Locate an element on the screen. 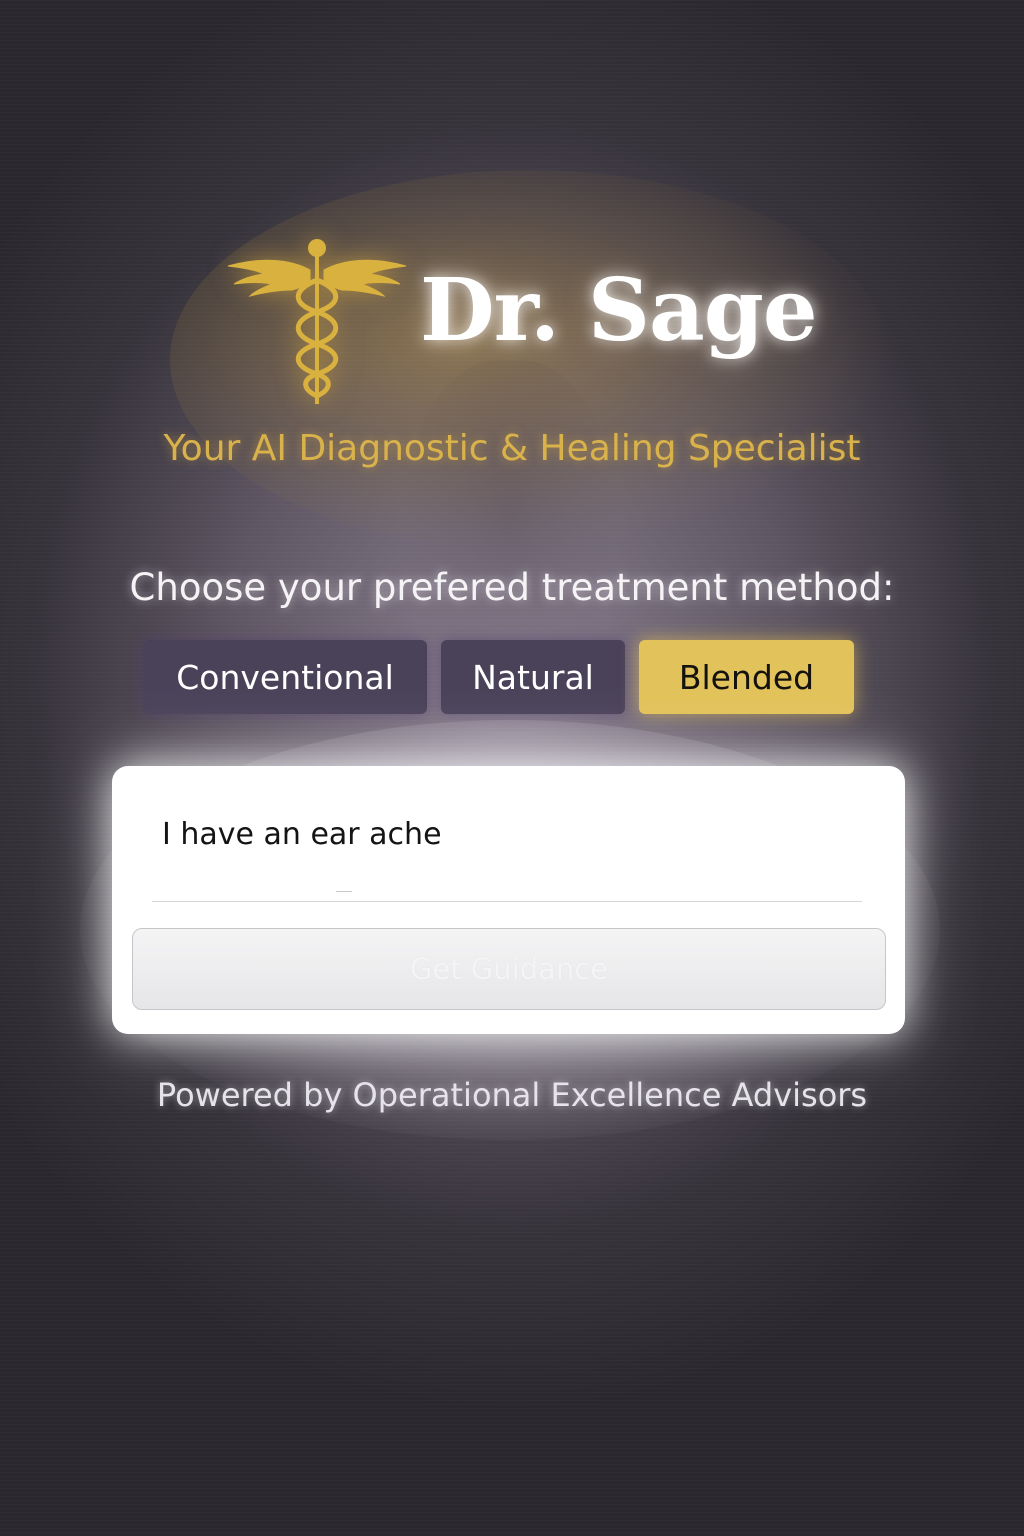  conventional-option-button: Conventional is located at coordinates (285, 677).